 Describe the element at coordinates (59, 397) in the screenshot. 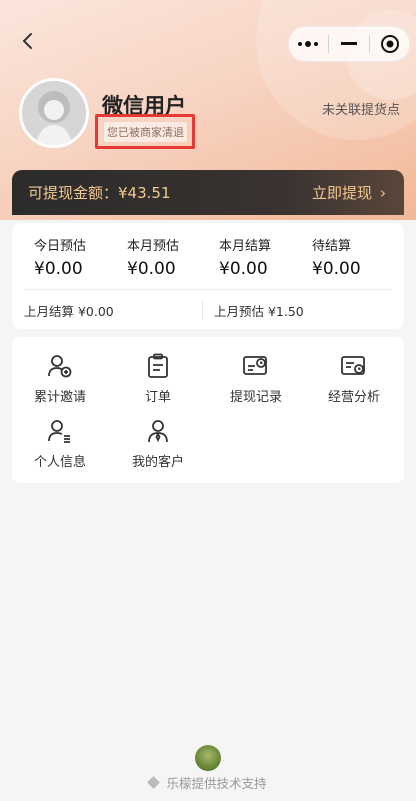

I see `menu-label: 累计邀请` at that location.